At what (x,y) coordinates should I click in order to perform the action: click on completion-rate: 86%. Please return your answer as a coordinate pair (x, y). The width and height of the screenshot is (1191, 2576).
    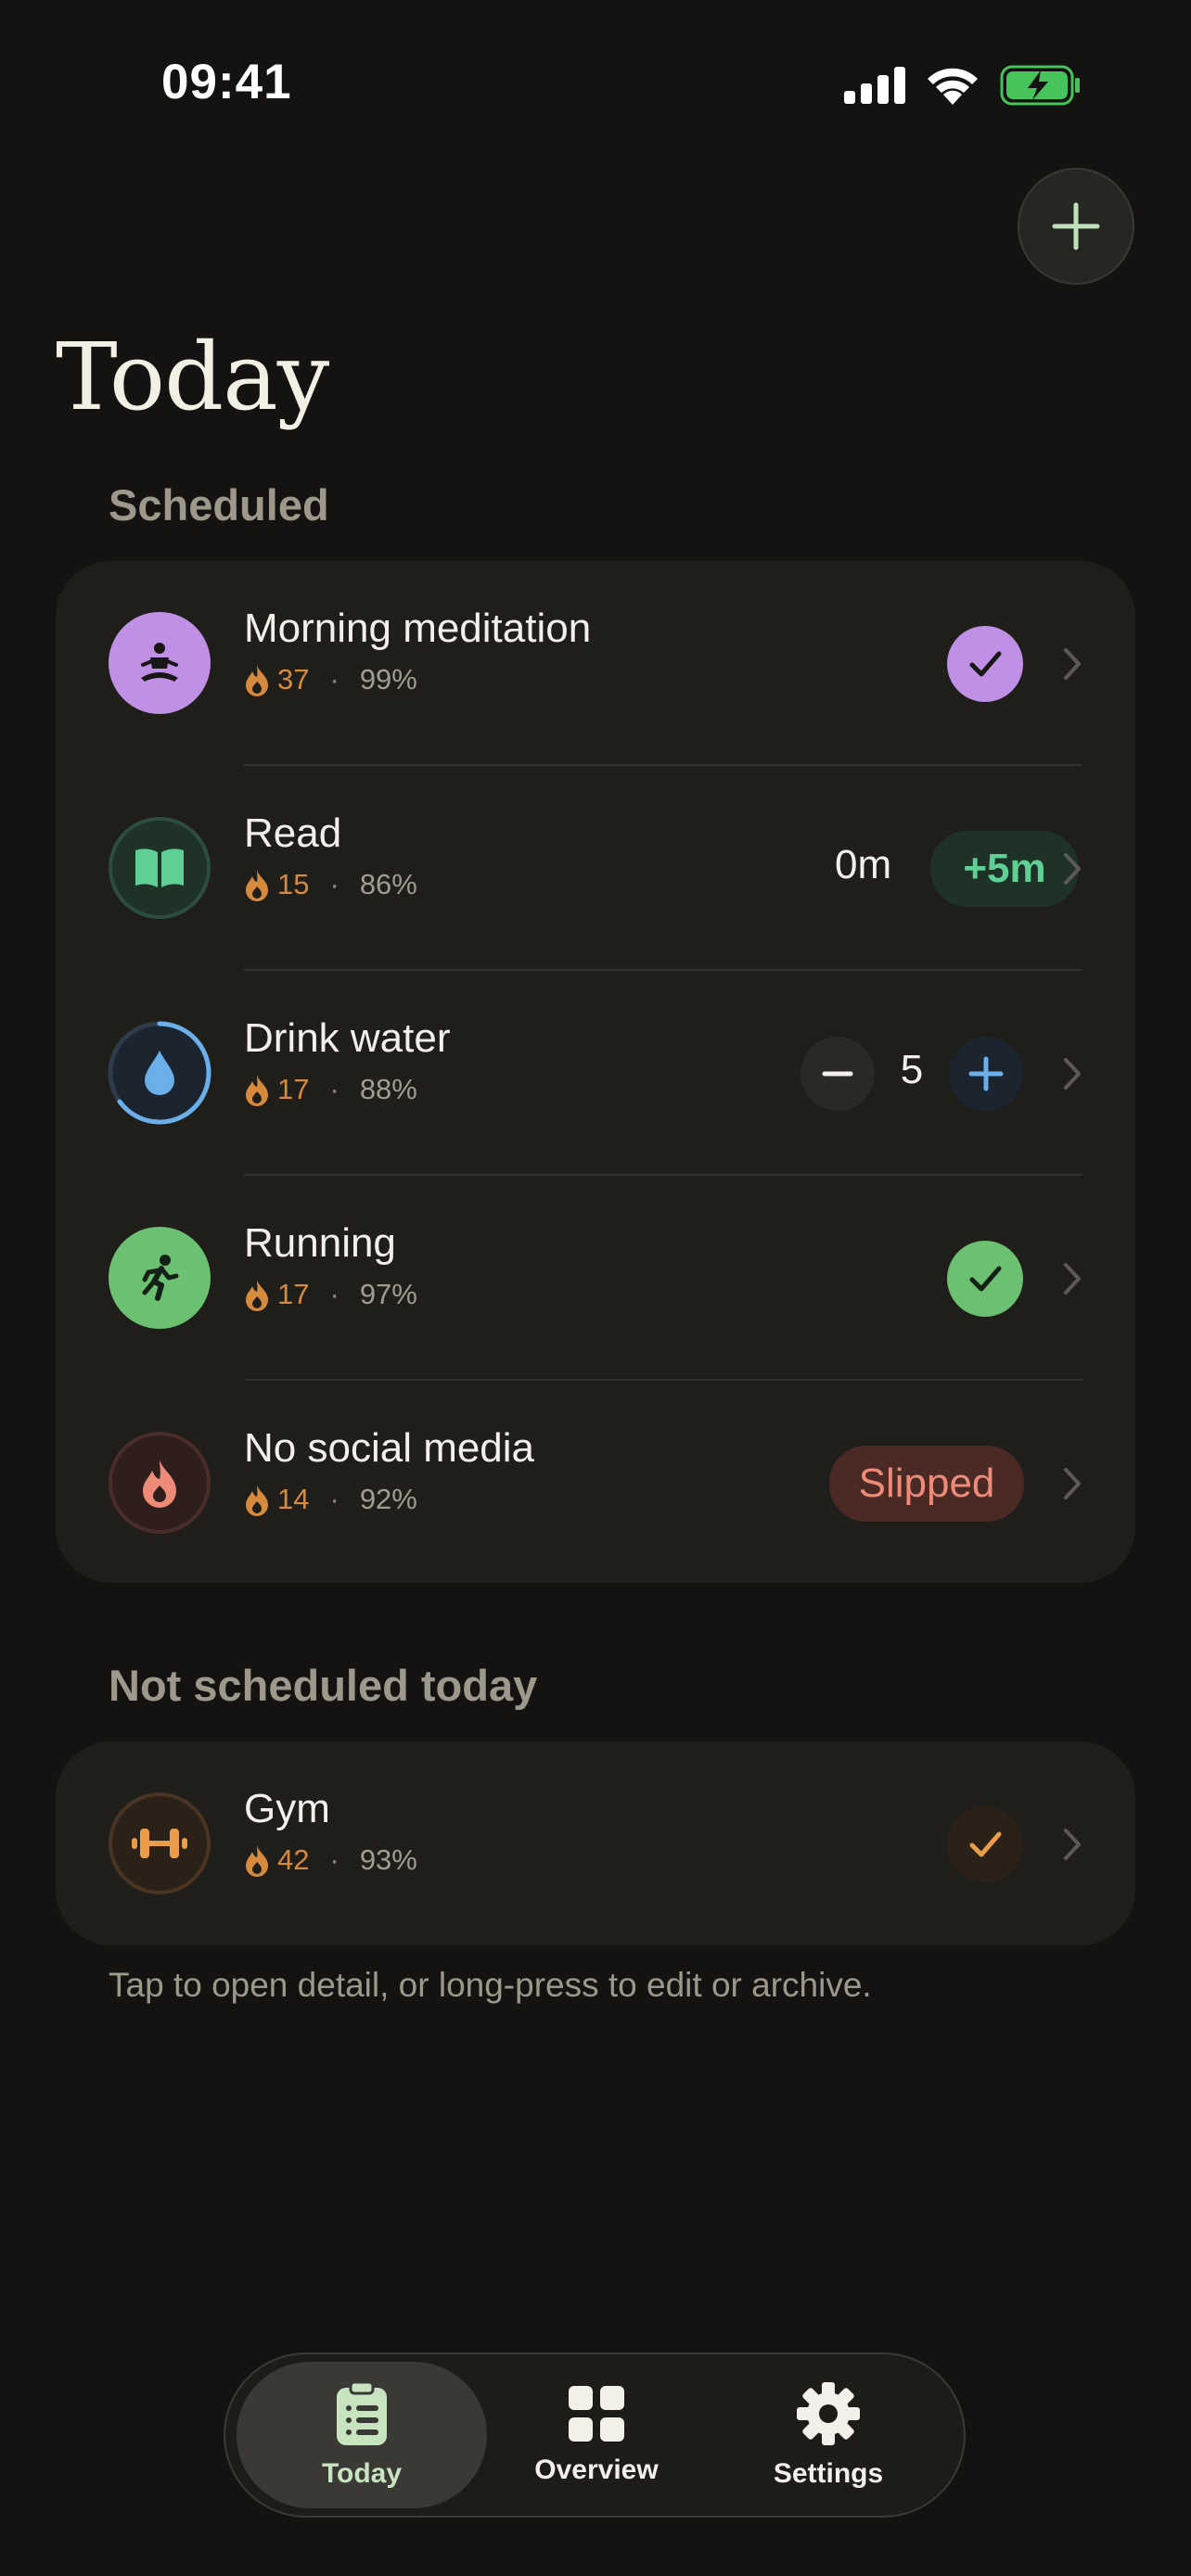
    Looking at the image, I should click on (388, 884).